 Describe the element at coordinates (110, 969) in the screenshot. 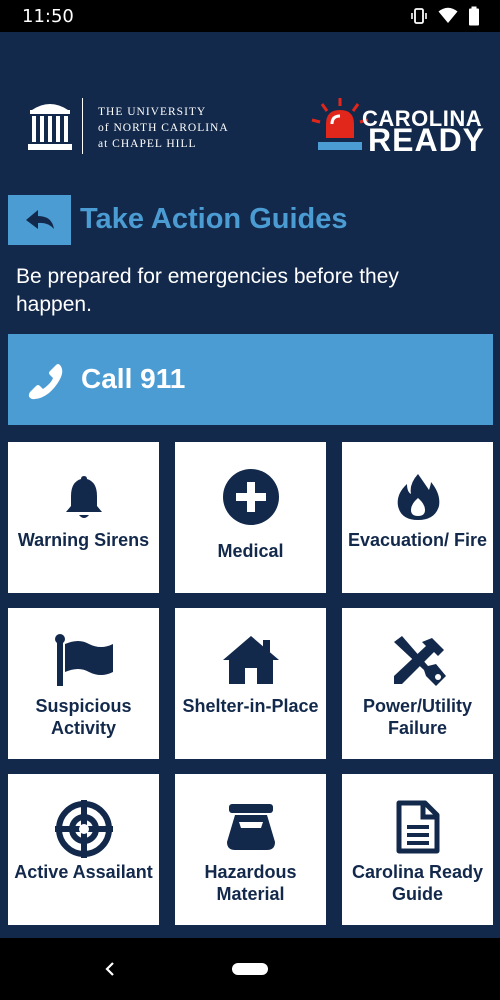

I see `nav-back-icon` at that location.